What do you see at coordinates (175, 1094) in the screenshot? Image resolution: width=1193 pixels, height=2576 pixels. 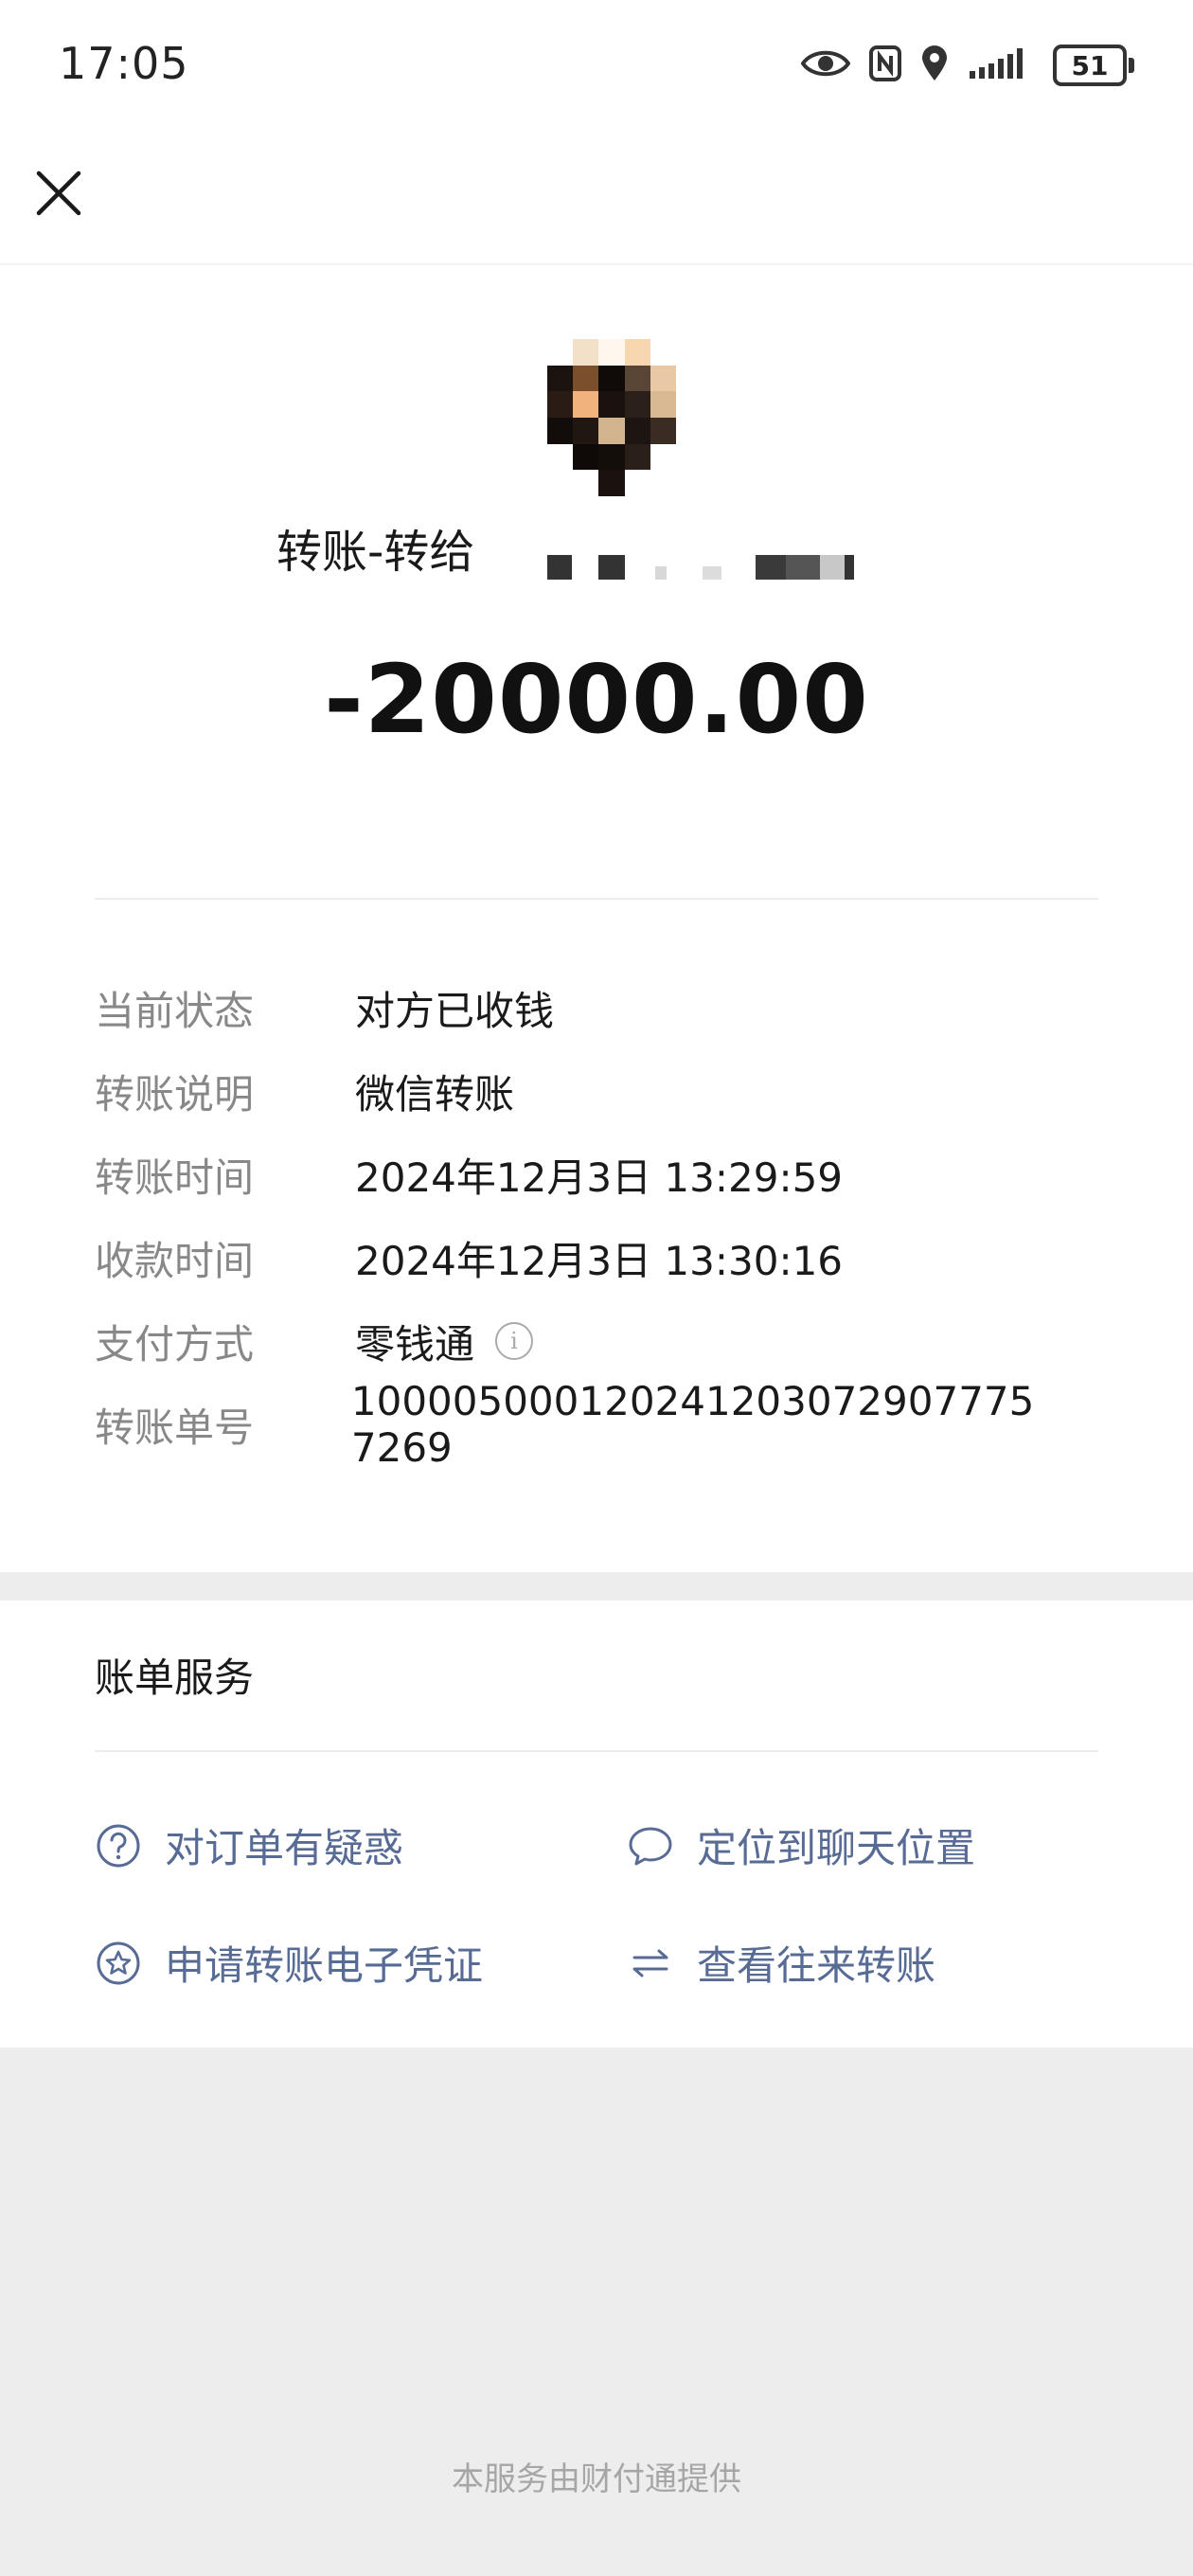 I see `detail-label: 转账说明` at bounding box center [175, 1094].